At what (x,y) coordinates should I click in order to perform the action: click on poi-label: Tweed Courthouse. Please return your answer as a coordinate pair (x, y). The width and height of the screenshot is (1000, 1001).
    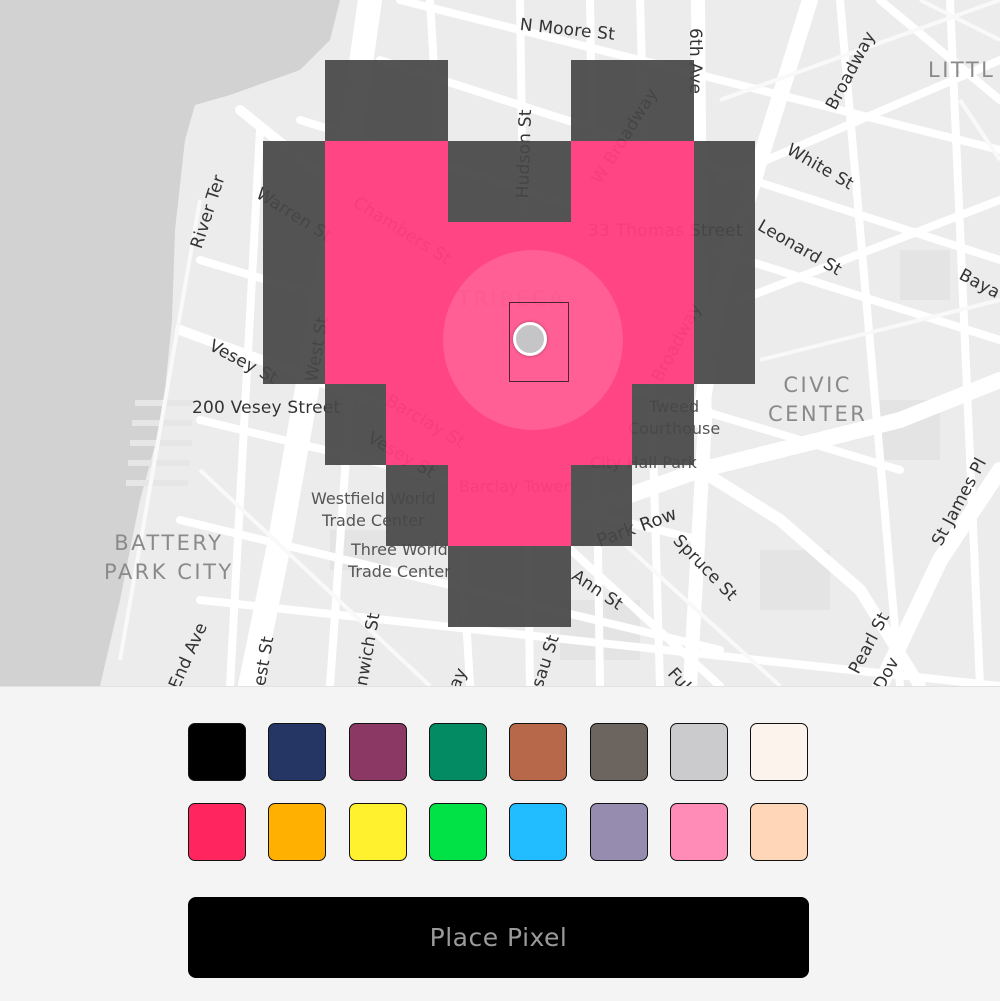
    Looking at the image, I should click on (674, 417).